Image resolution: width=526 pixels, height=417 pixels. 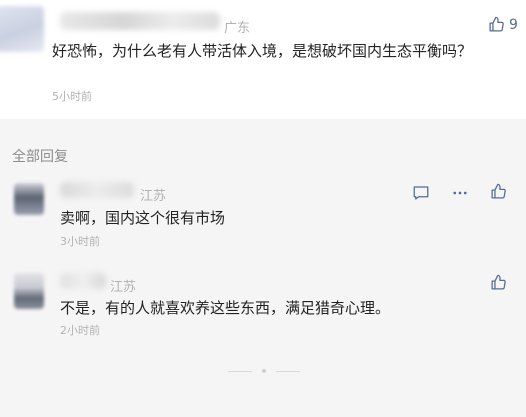 I want to click on timestamp: 5小时前, so click(x=72, y=96).